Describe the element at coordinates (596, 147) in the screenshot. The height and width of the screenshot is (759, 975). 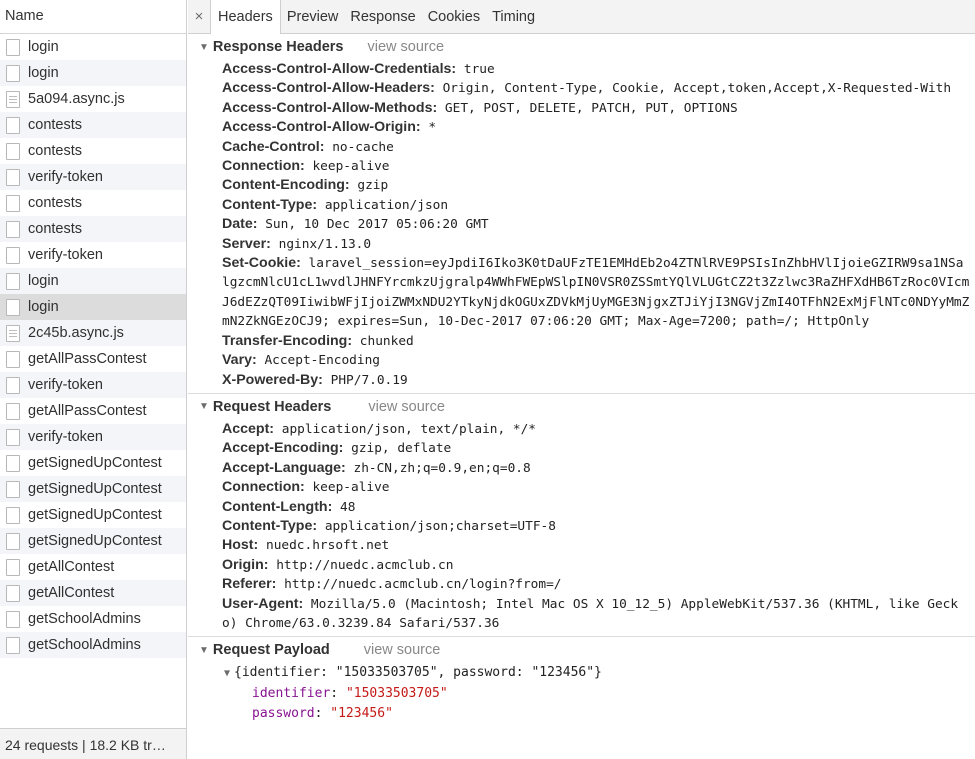
I see `header-row: Cache-Control: no-cache` at that location.